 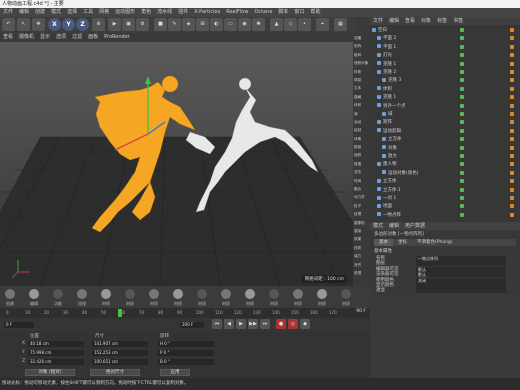 I want to click on move-icon: ✥, so click(x=38, y=24).